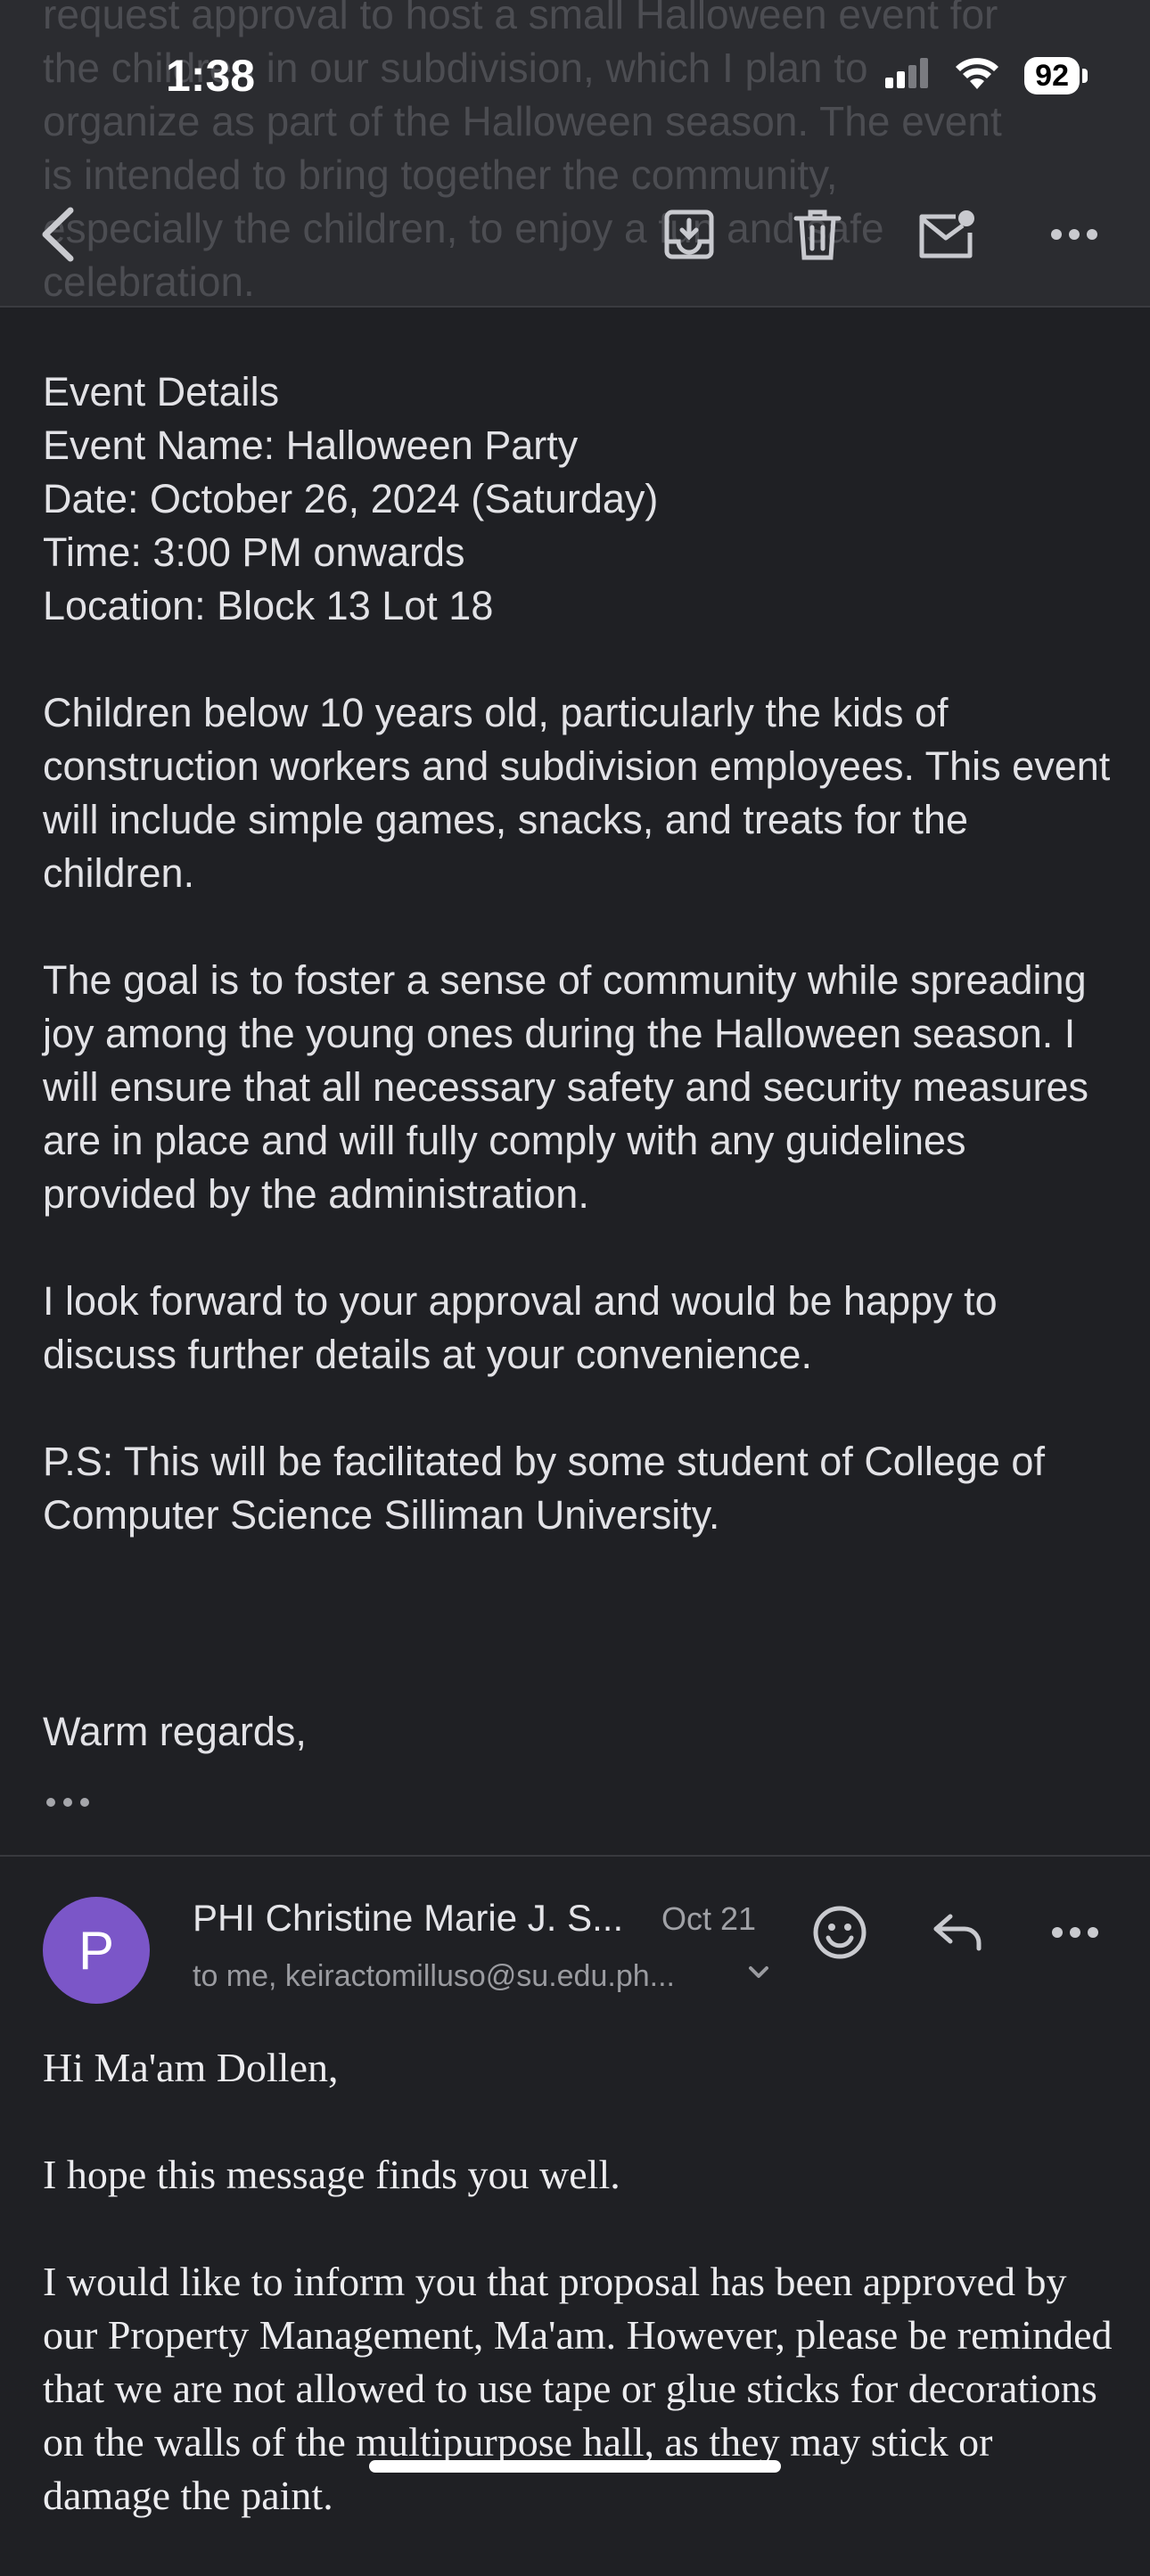  Describe the element at coordinates (907, 75) in the screenshot. I see `cellular-signal-icon` at that location.